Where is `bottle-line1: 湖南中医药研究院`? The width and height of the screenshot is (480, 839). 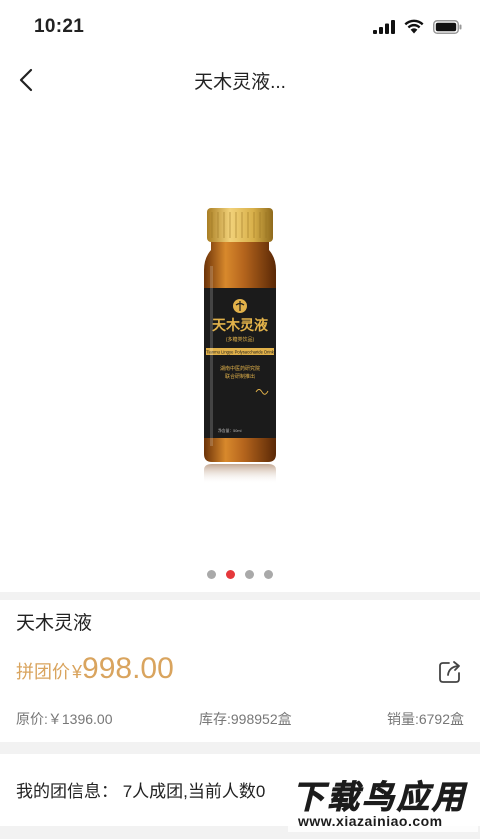 bottle-line1: 湖南中医药研究院 is located at coordinates (240, 368).